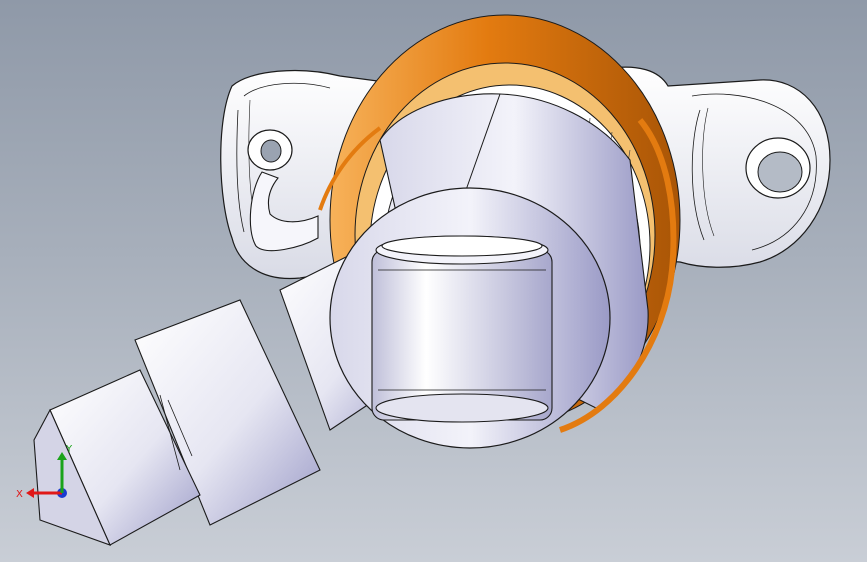 The height and width of the screenshot is (562, 867). What do you see at coordinates (780, 172) in the screenshot?
I see `right-mounting-hole-inner` at bounding box center [780, 172].